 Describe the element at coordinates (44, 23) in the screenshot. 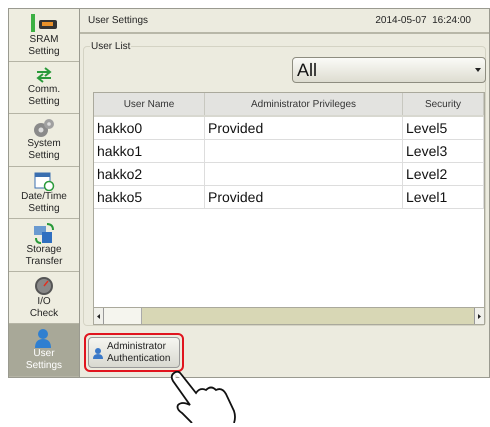

I see `memory-card-icon` at that location.